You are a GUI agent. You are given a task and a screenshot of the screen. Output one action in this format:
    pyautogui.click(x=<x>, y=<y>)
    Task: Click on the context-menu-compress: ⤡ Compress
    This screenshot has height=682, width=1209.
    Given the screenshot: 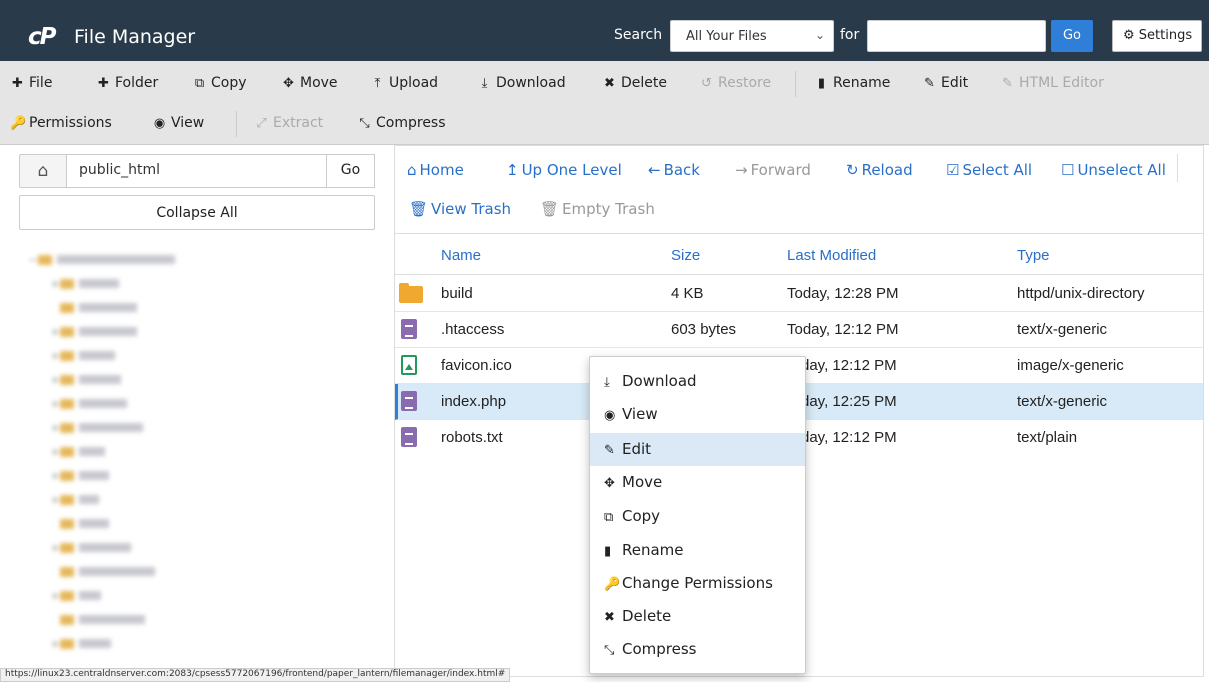 What is the action you would take?
    pyautogui.click(x=697, y=649)
    